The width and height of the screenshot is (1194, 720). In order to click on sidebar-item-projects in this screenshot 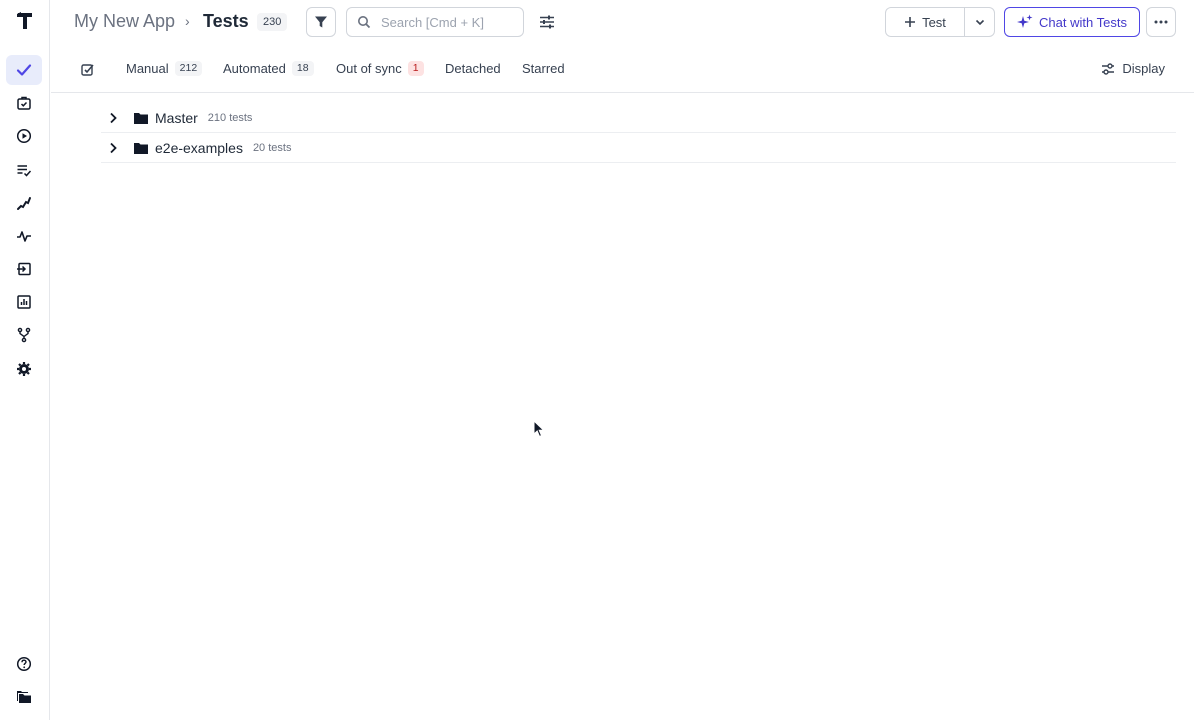, I will do `click(24, 697)`.